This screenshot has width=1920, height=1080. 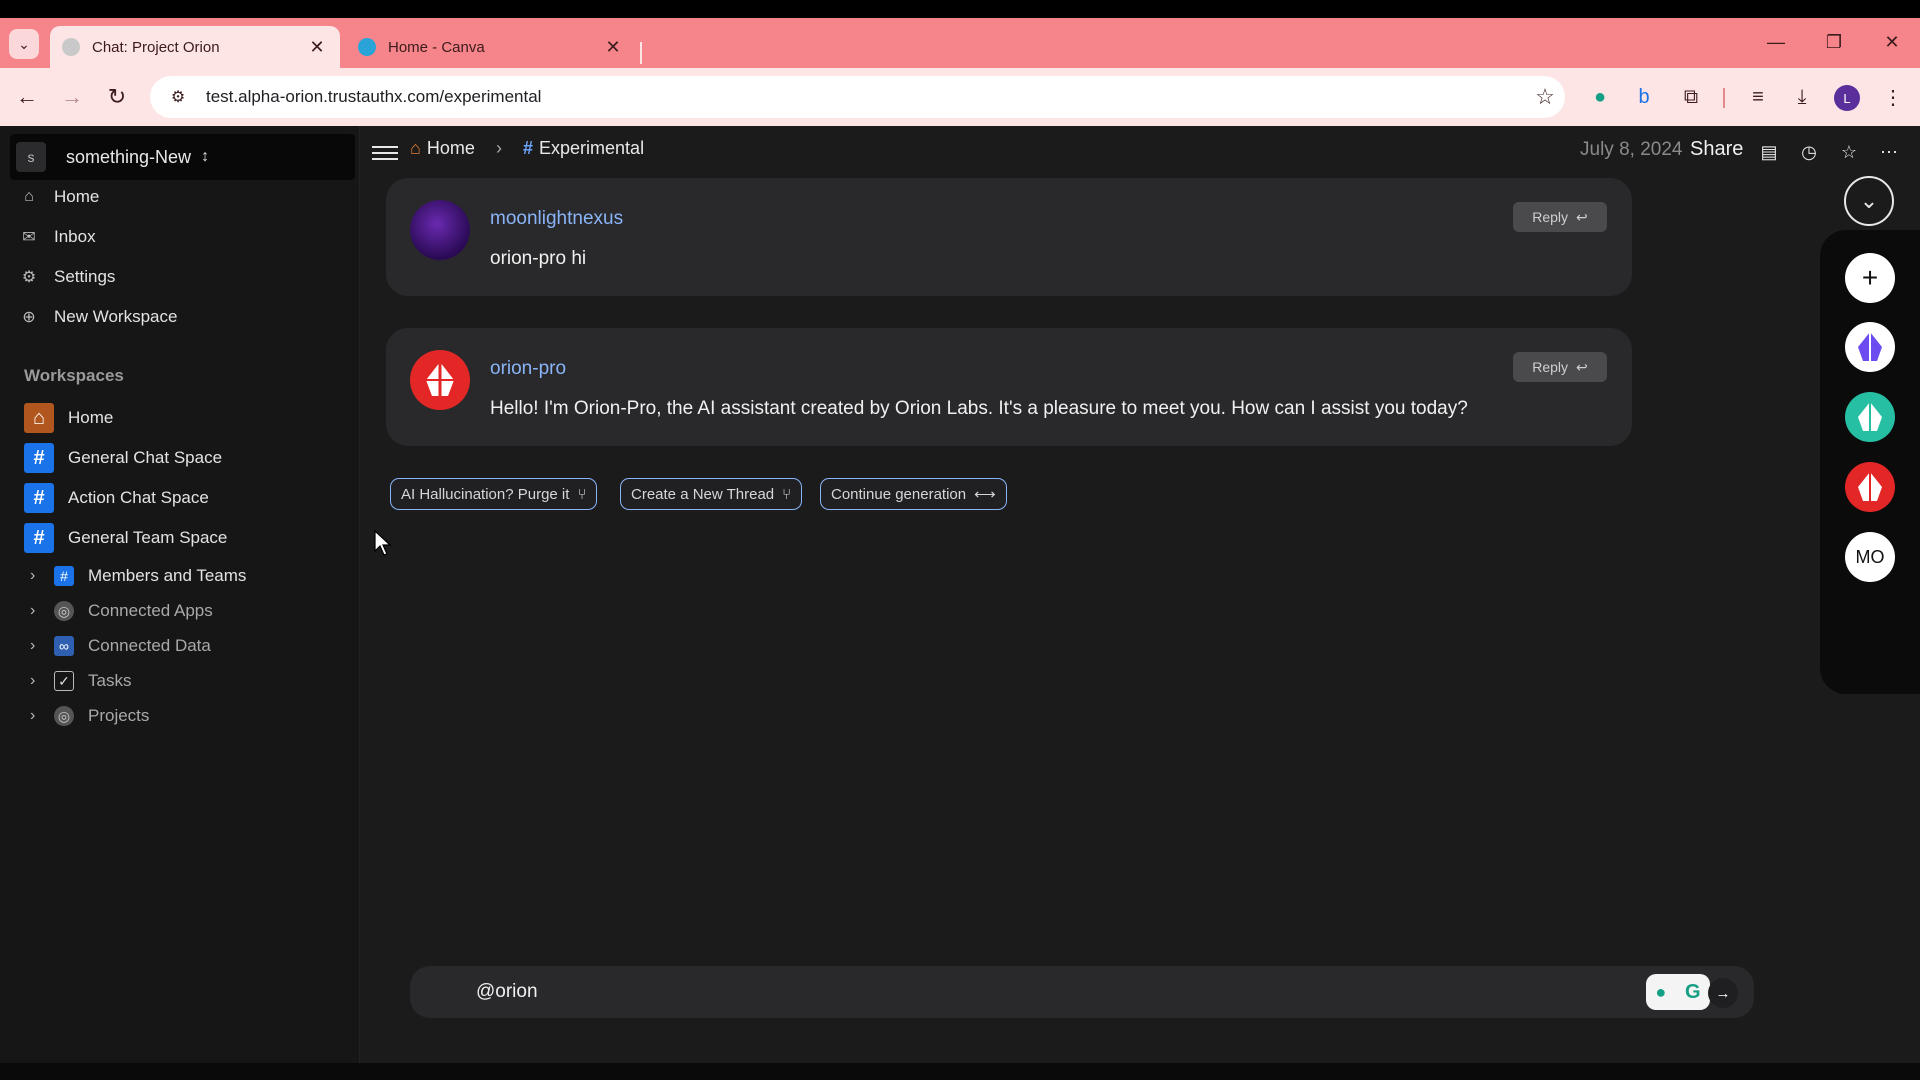 What do you see at coordinates (1769, 152) in the screenshot?
I see `comments-icon: ▤` at bounding box center [1769, 152].